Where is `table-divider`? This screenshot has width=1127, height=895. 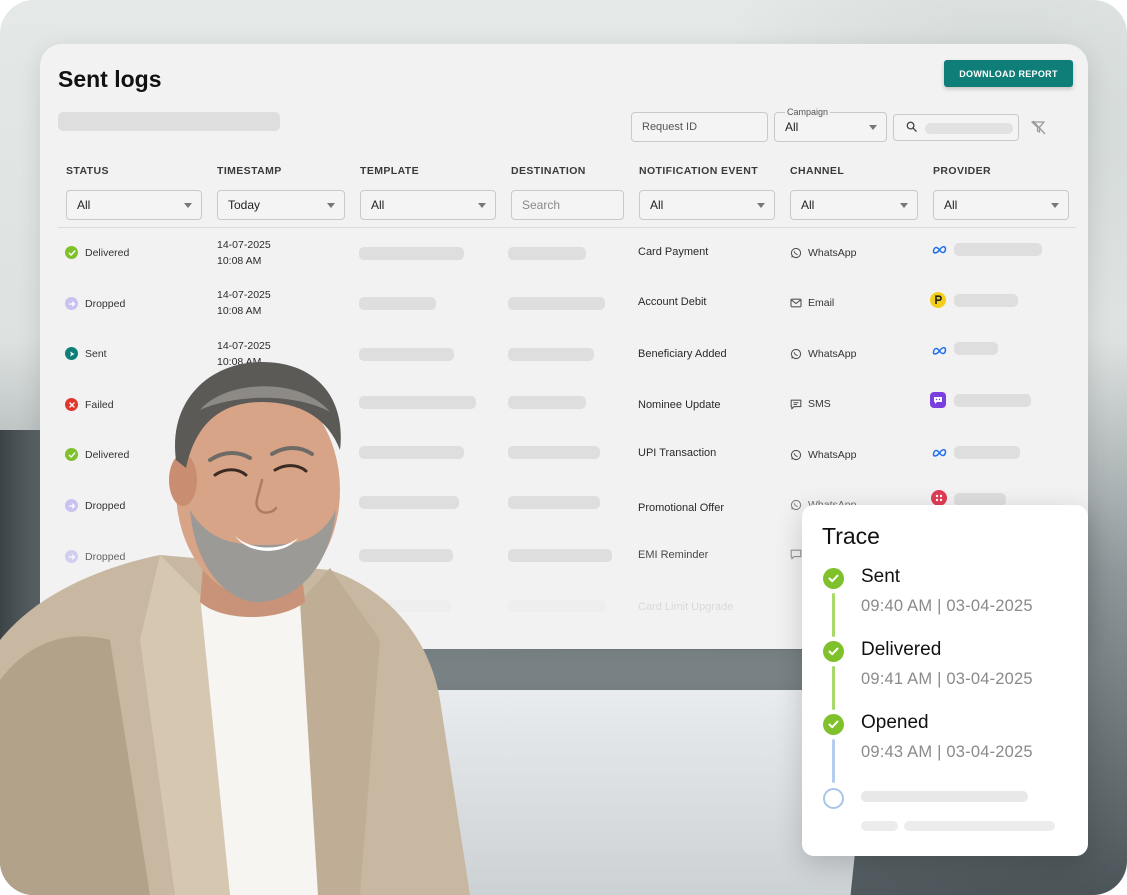
table-divider is located at coordinates (567, 227).